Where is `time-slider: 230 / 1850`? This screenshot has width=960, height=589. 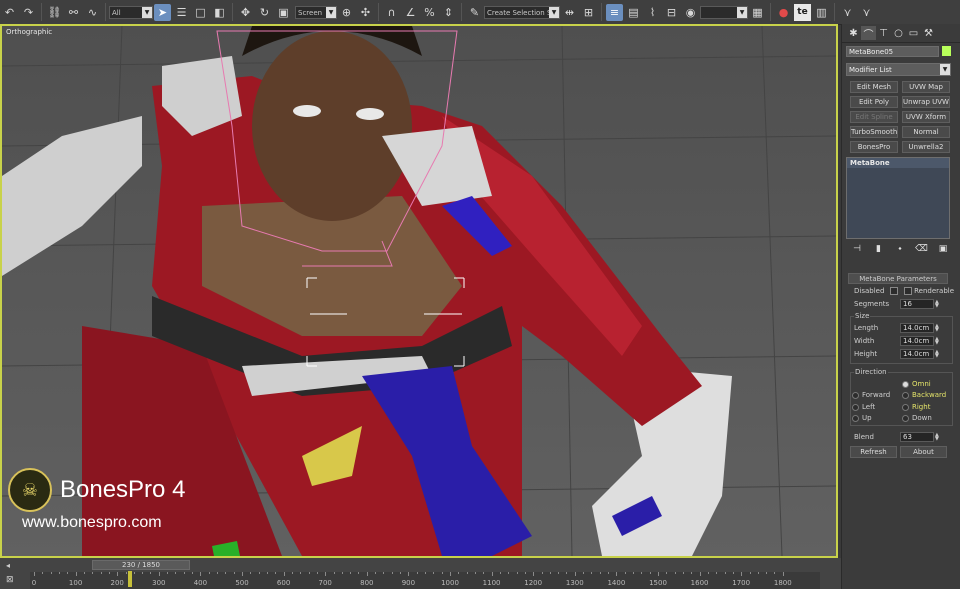
time-slider: 230 / 1850 is located at coordinates (141, 565).